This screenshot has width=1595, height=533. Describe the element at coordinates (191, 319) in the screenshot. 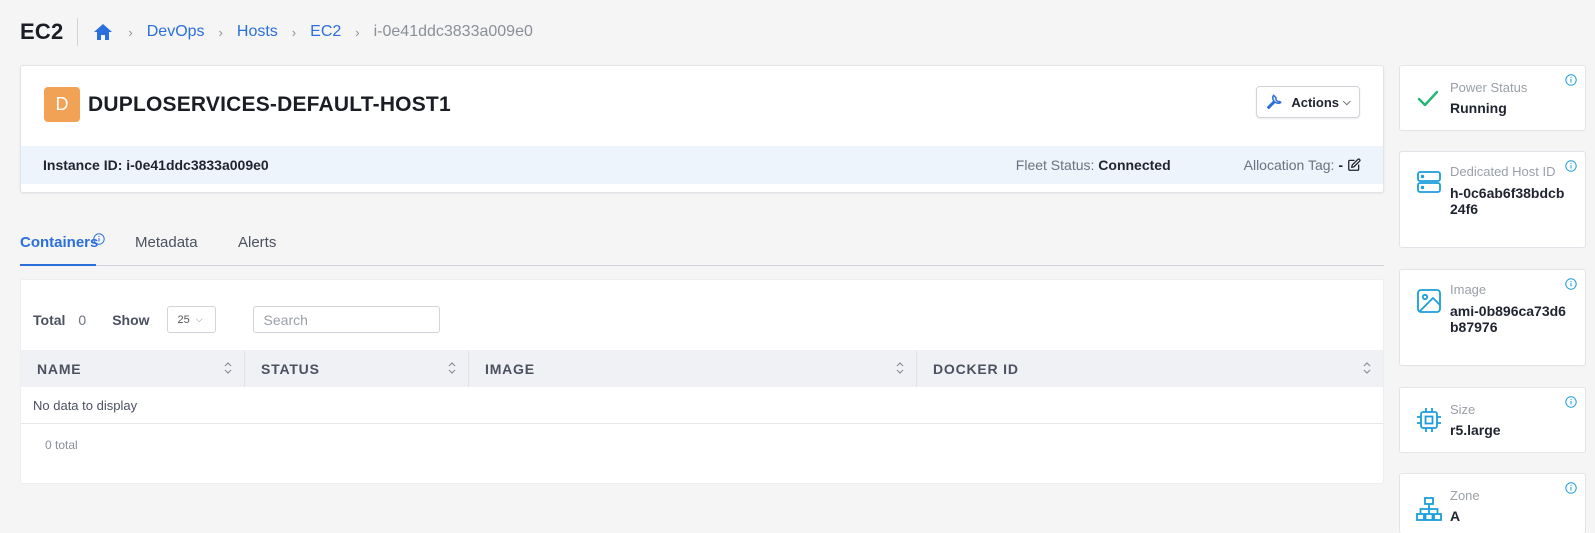

I see `page-size-select: 25 ⌵` at that location.